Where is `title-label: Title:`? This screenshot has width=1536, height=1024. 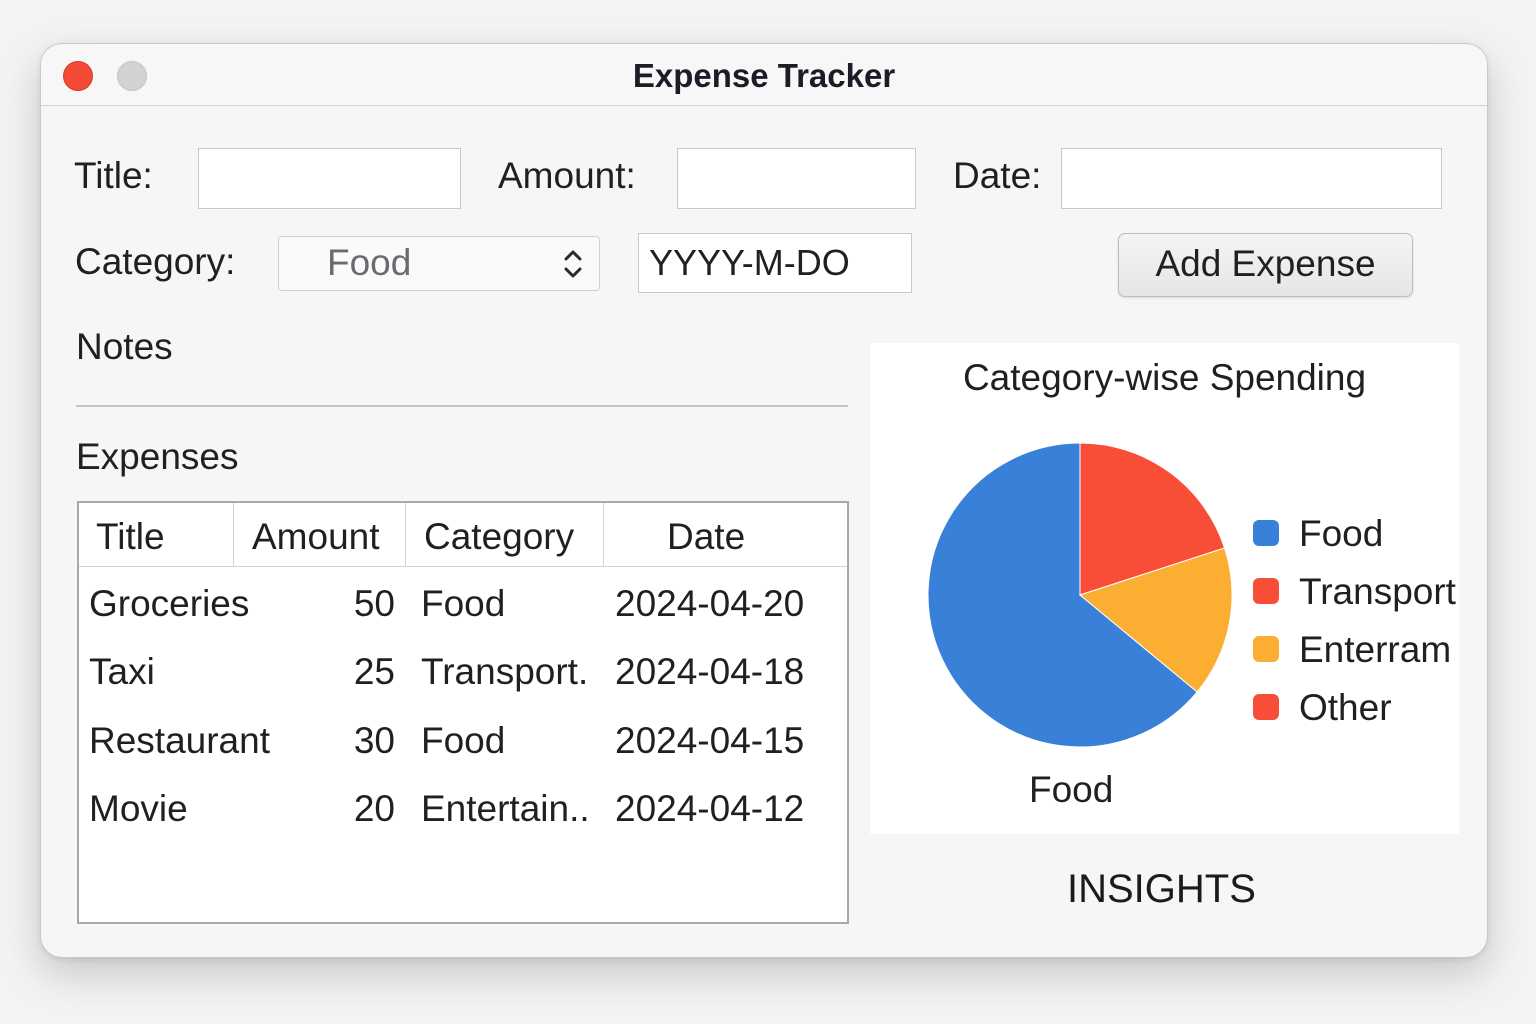 title-label: Title: is located at coordinates (113, 175).